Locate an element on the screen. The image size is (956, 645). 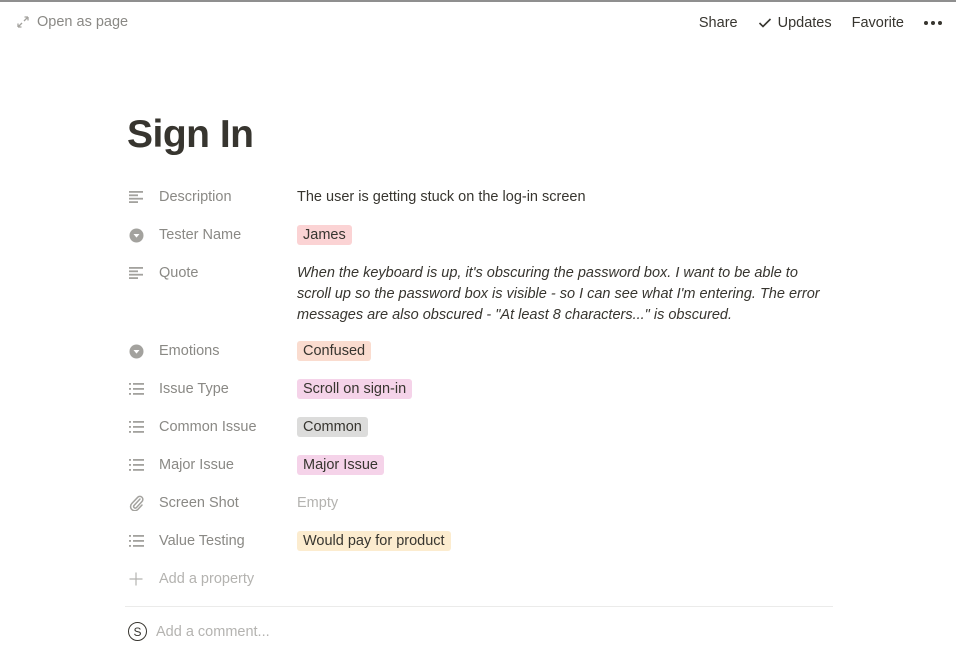
expand-icon is located at coordinates (23, 22).